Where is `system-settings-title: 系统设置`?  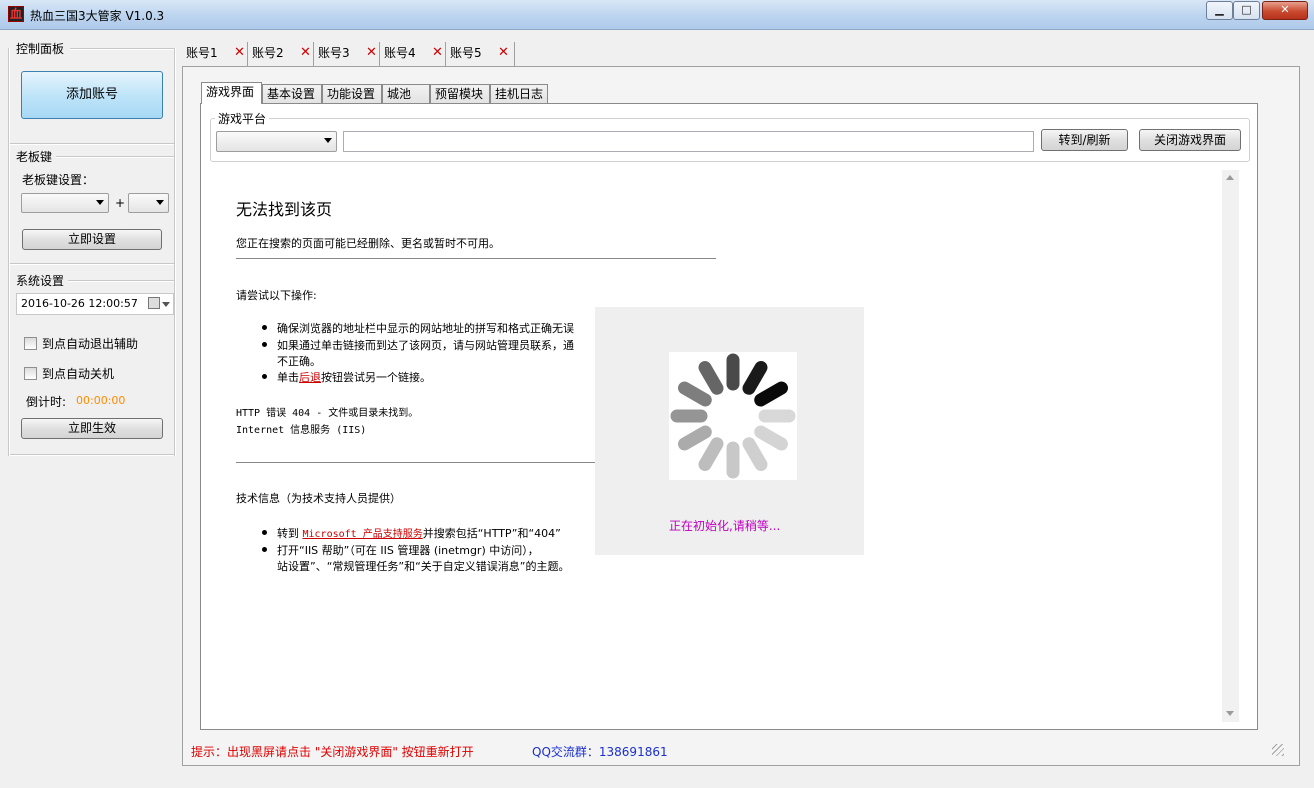 system-settings-title: 系统设置 is located at coordinates (40, 281).